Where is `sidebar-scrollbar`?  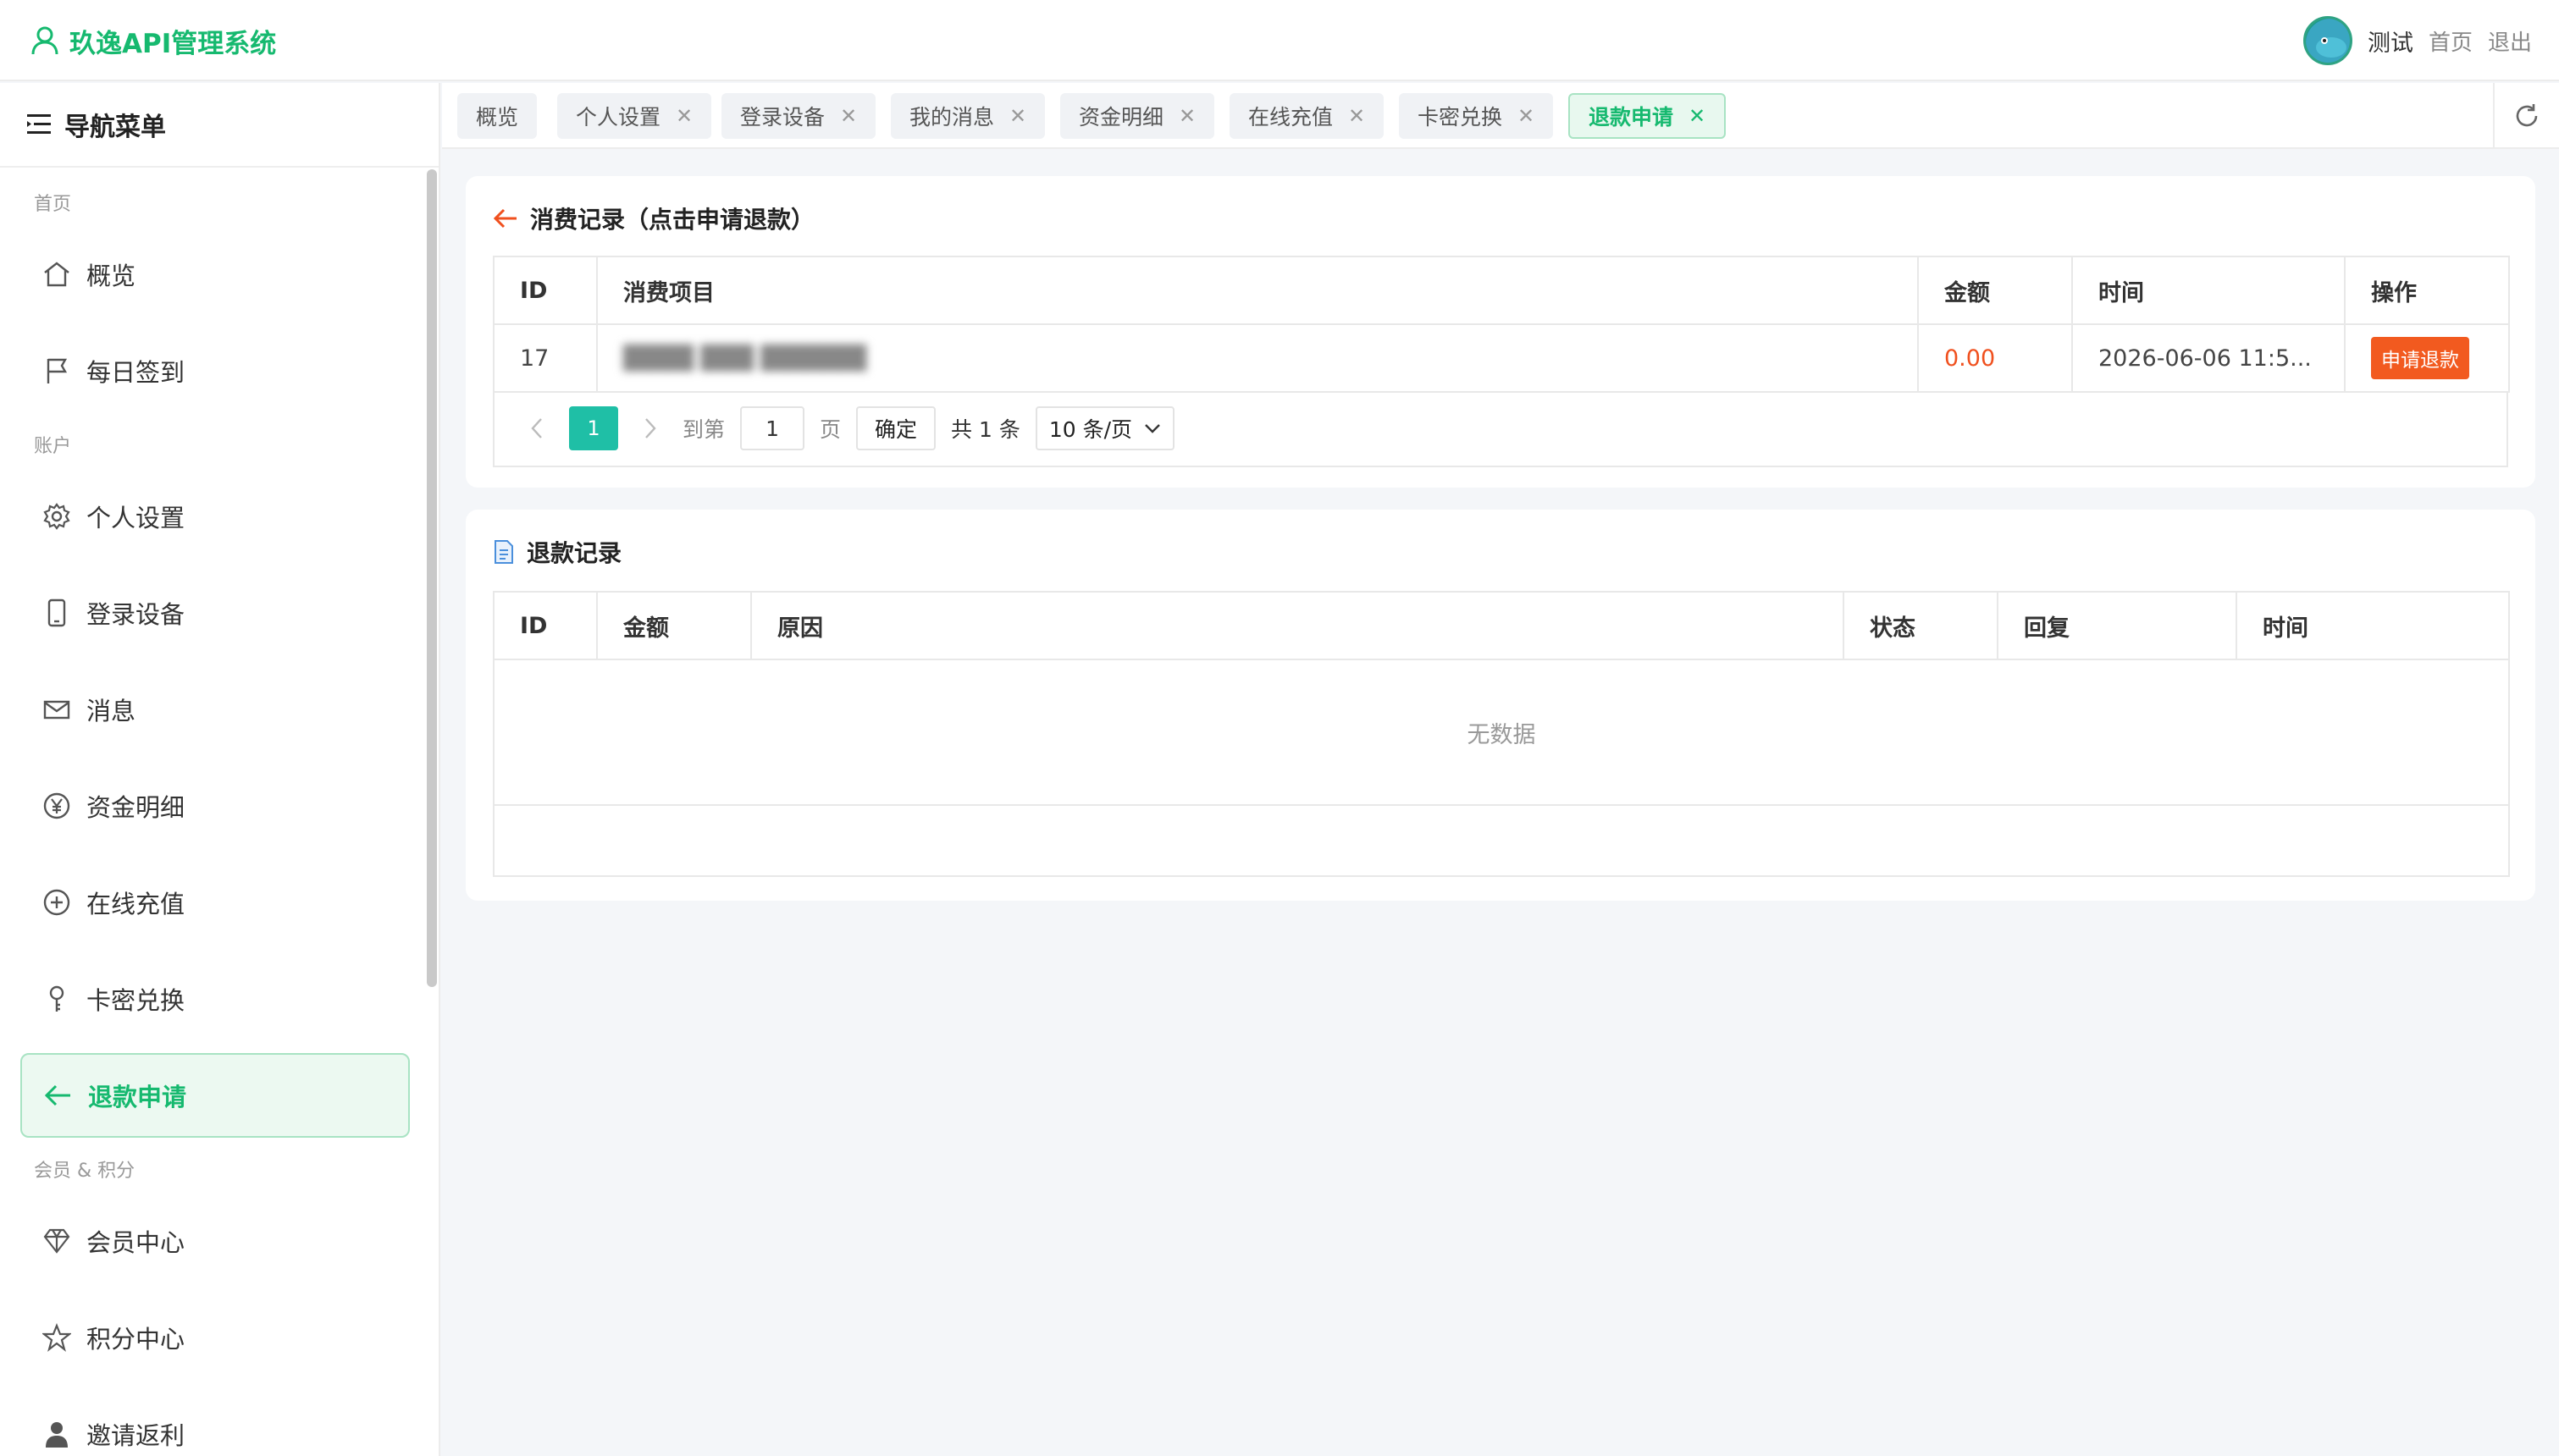 sidebar-scrollbar is located at coordinates (432, 578).